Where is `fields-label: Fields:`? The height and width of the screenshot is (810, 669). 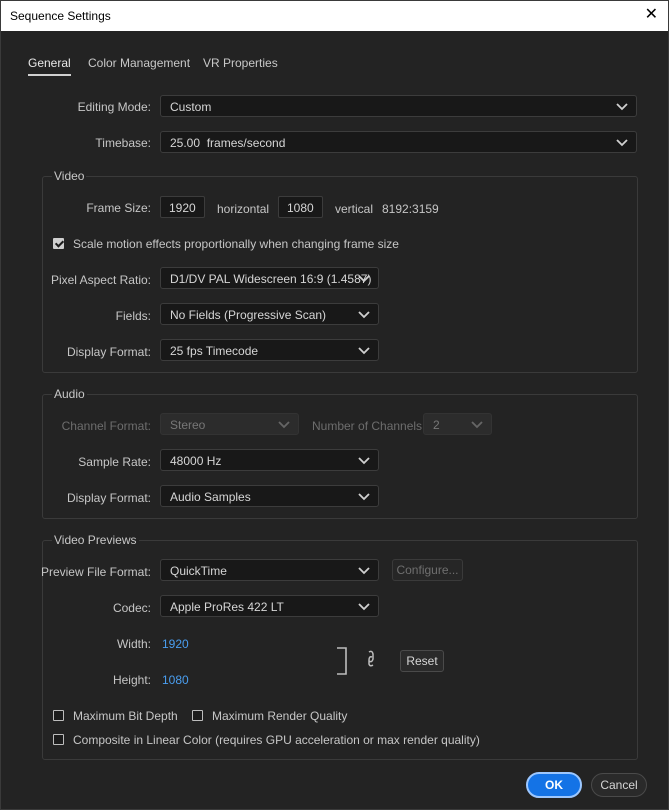
fields-label: Fields: is located at coordinates (133, 316).